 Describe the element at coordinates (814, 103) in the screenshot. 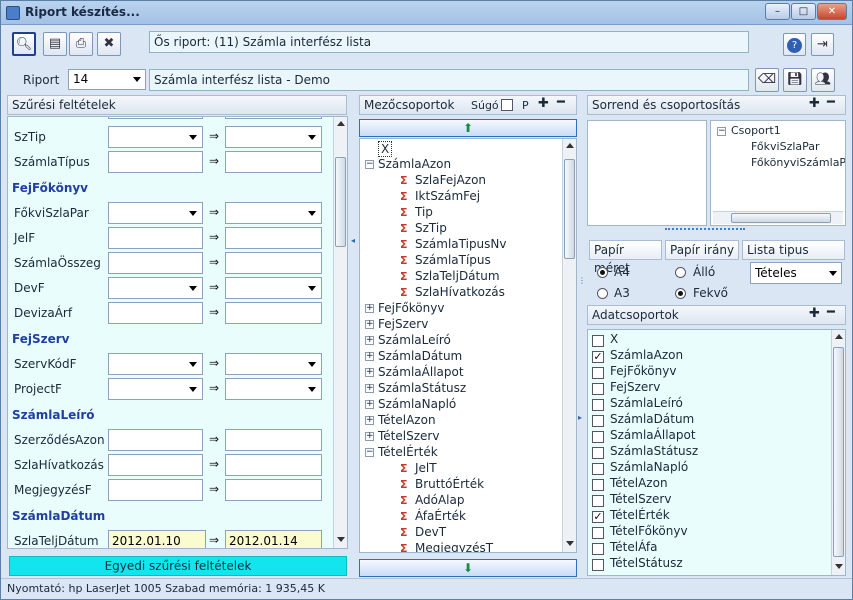

I see `add-group-icon: ✚` at that location.